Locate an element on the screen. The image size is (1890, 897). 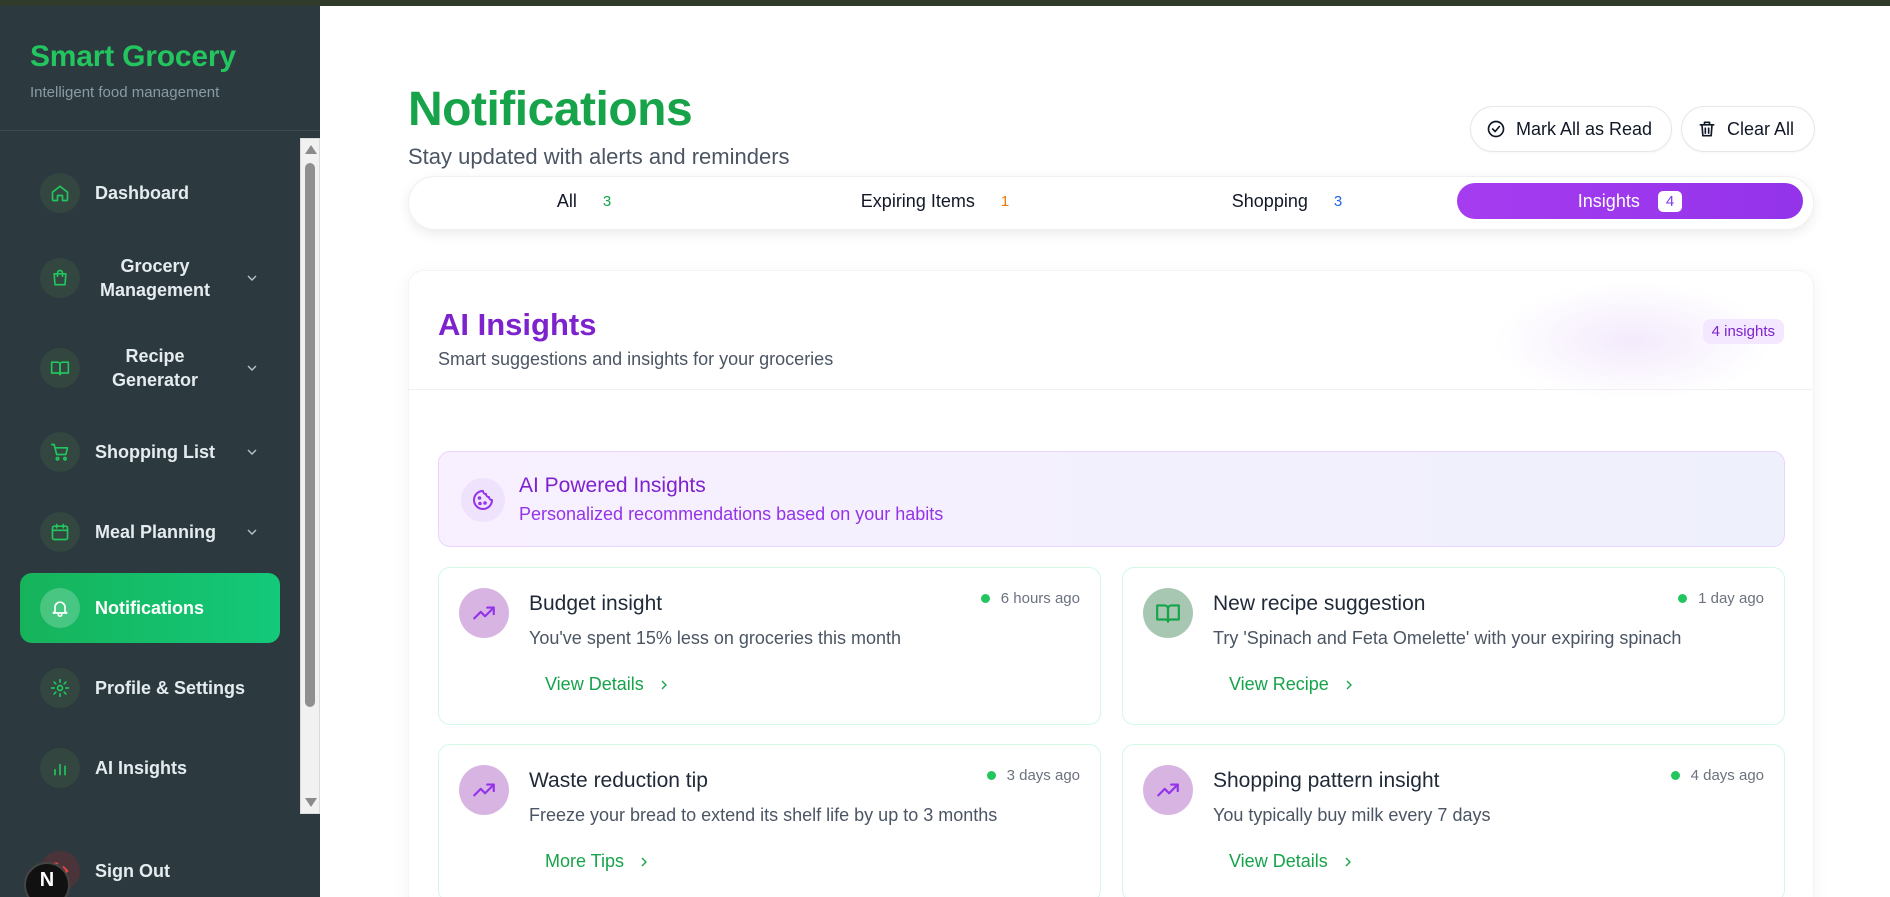
mark-all-read-button: Mark All as Read is located at coordinates (1571, 129).